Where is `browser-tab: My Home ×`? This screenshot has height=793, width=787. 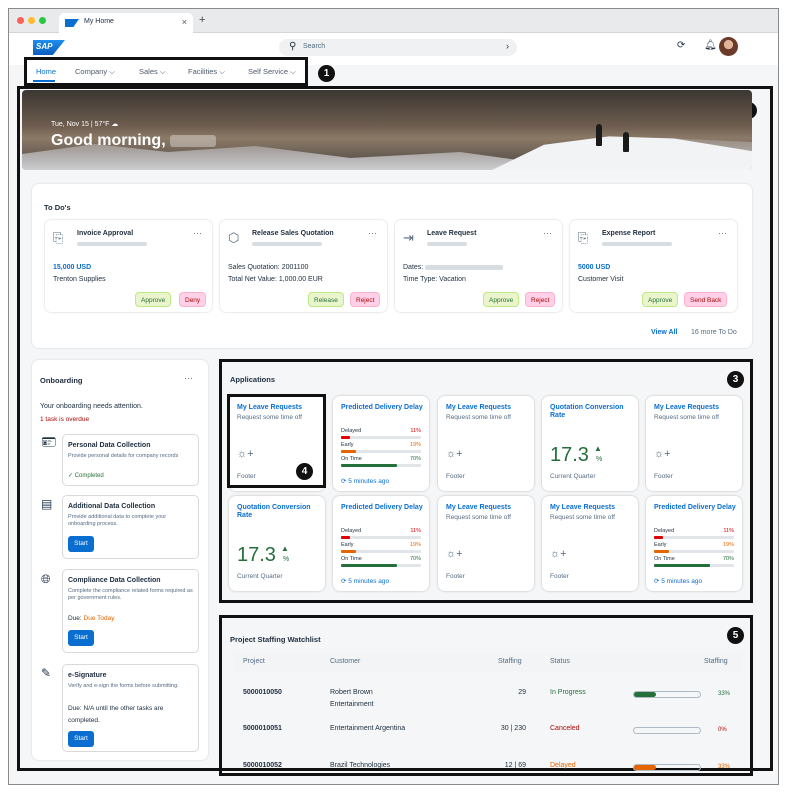 browser-tab: My Home × is located at coordinates (126, 23).